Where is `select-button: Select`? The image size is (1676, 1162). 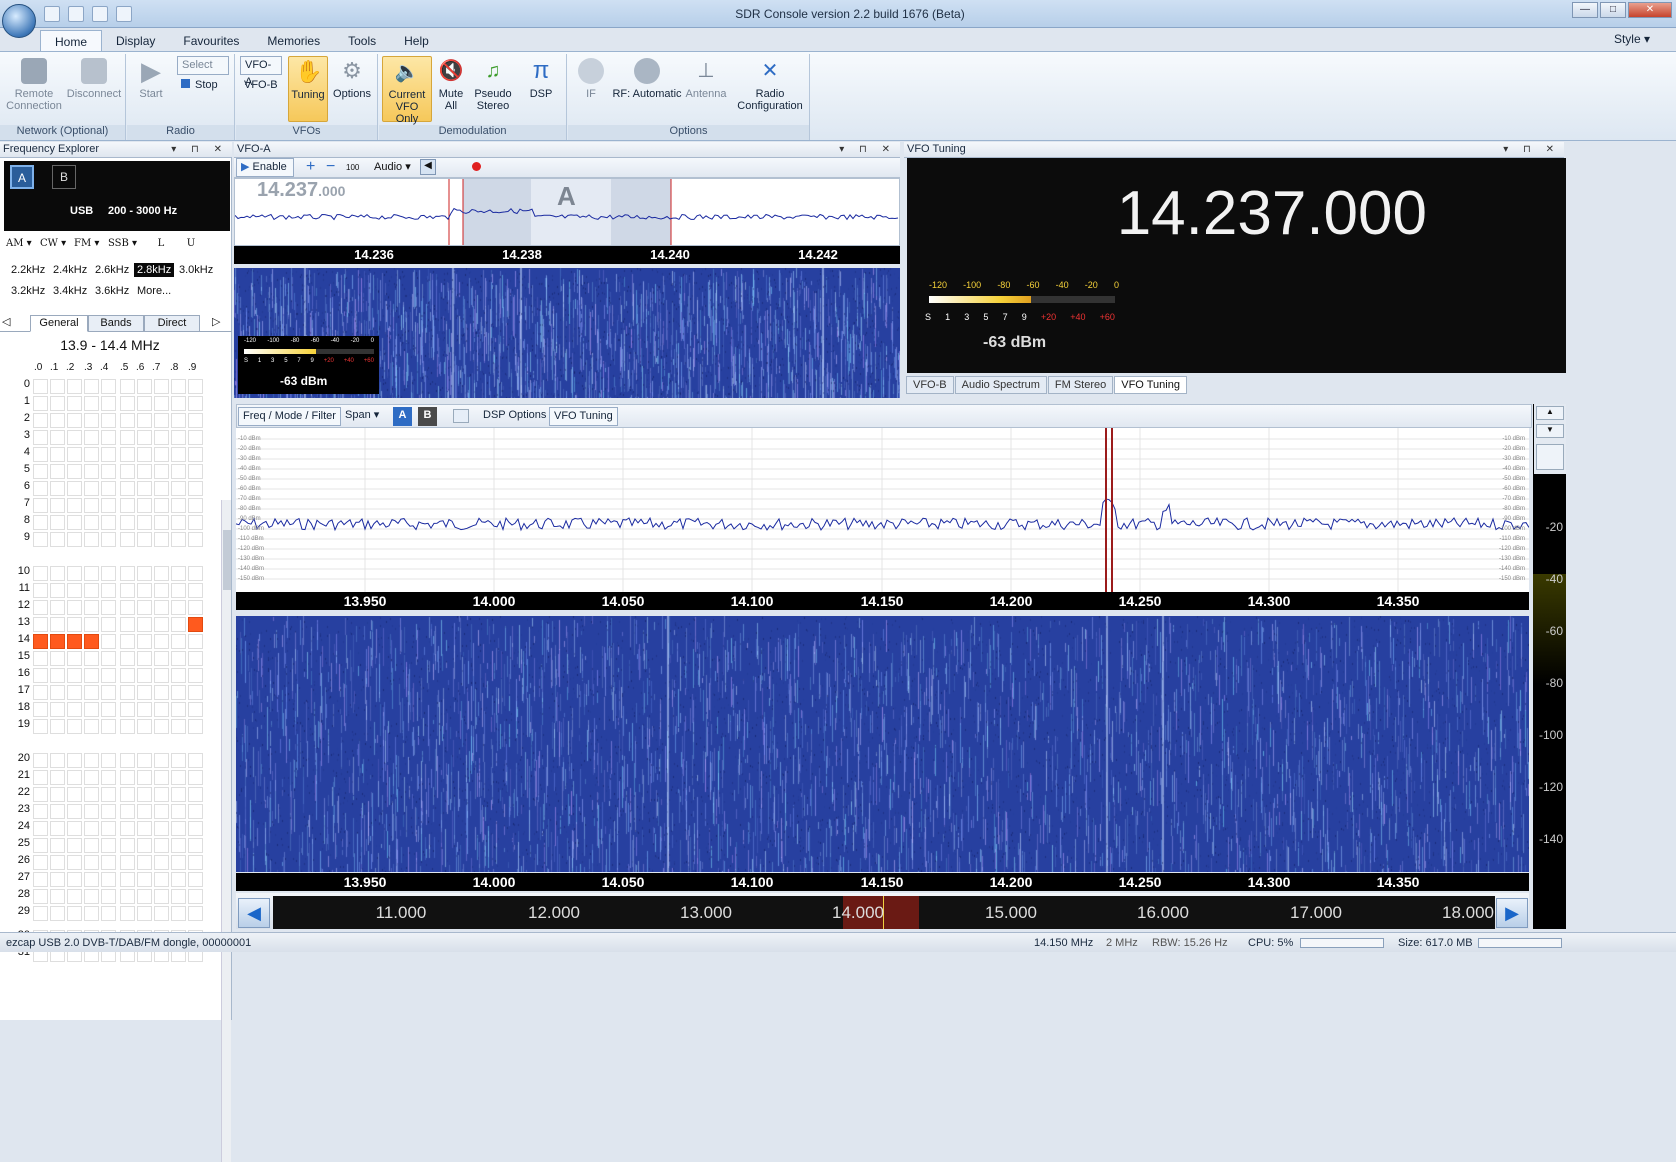
select-button: Select is located at coordinates (203, 65).